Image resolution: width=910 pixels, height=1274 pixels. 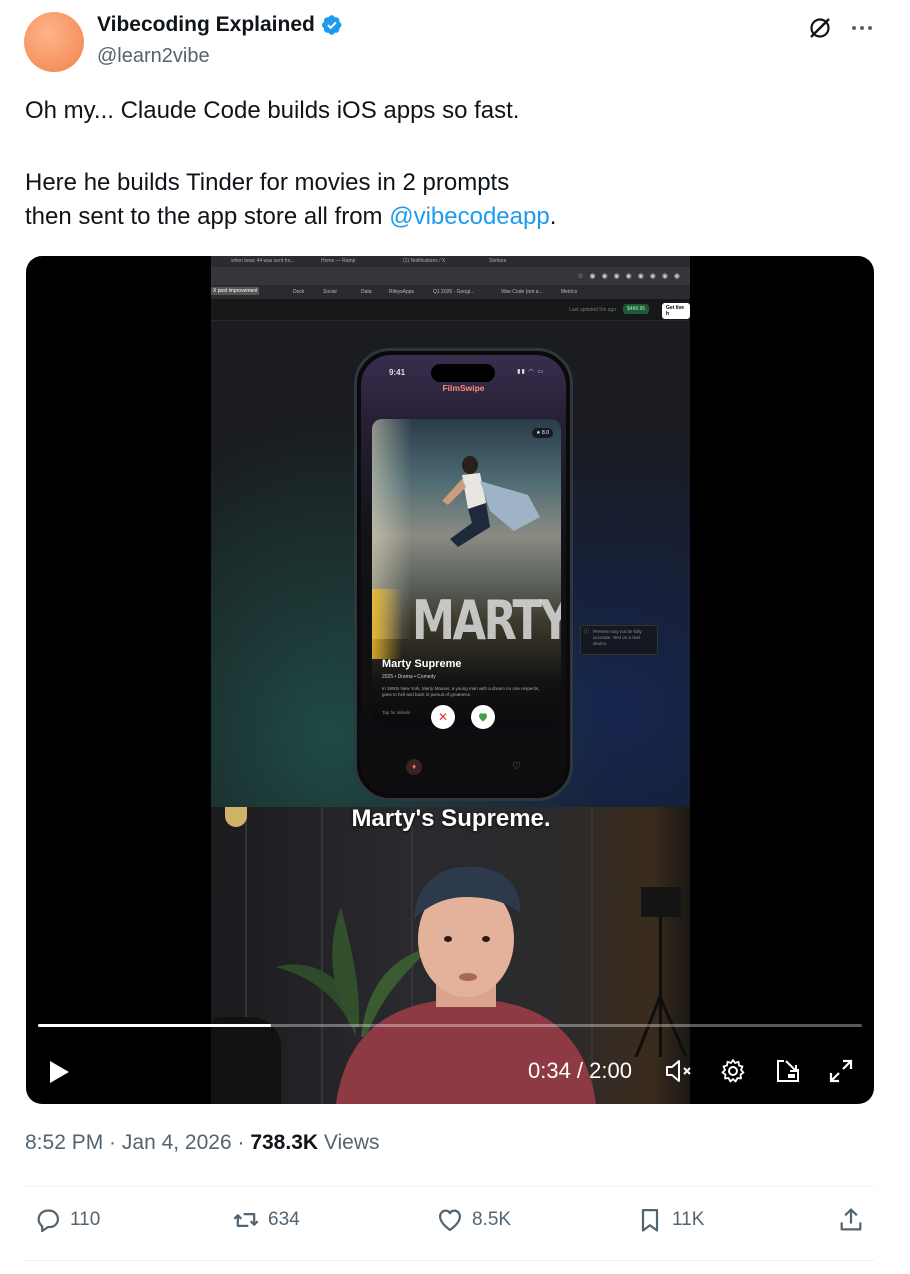 I want to click on rating-badge: ★ 8.0, so click(x=542, y=433).